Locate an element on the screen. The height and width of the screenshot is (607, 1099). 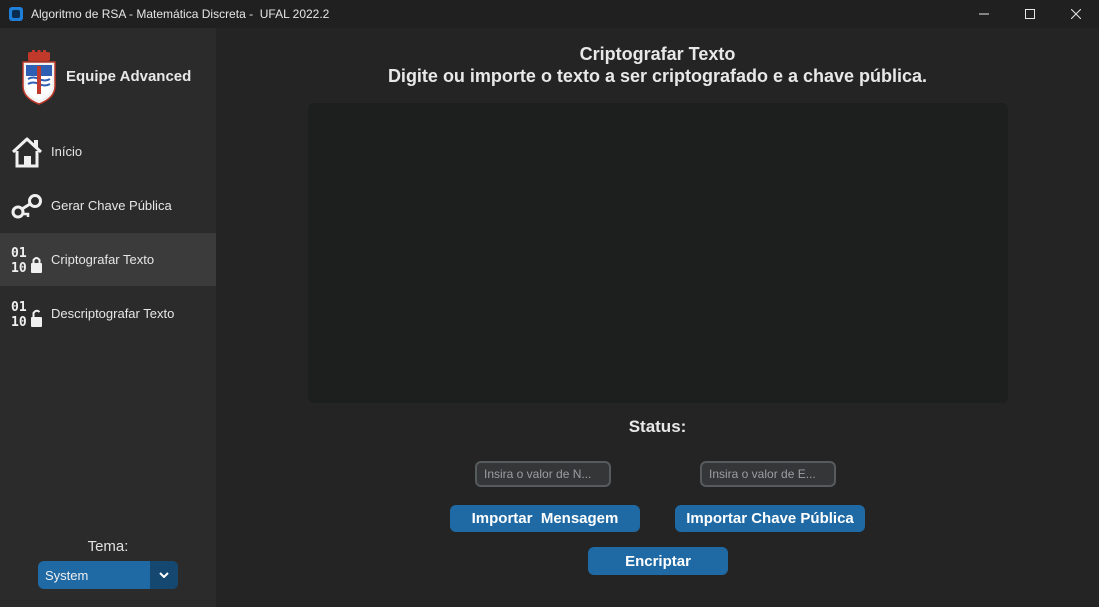
maximize-button is located at coordinates (1030, 14).